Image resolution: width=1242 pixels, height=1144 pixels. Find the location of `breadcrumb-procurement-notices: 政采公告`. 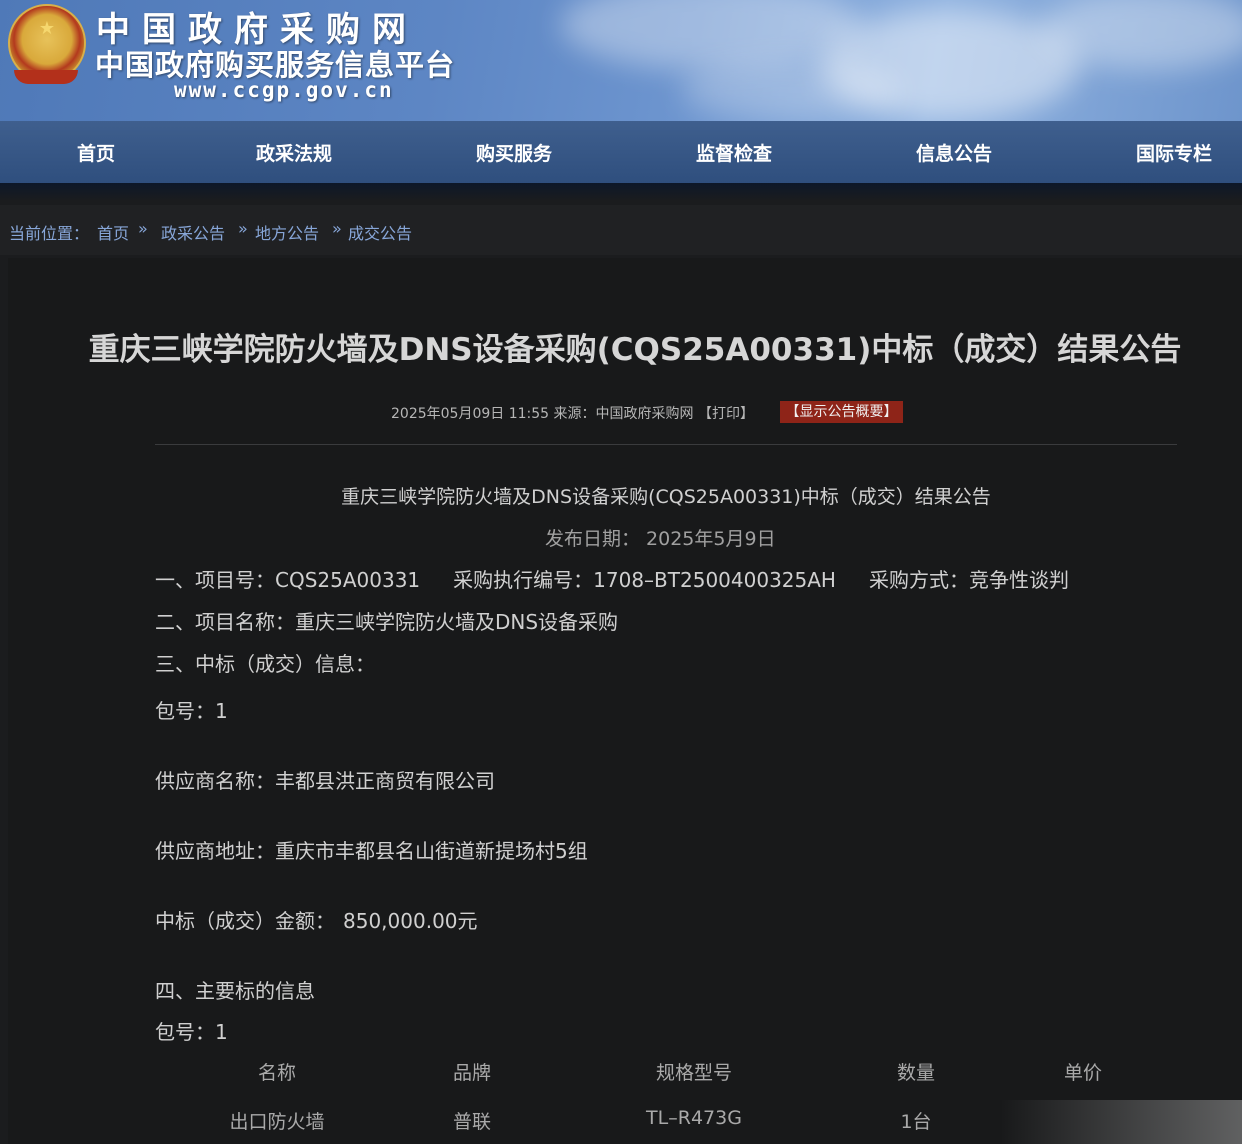

breadcrumb-procurement-notices: 政采公告 is located at coordinates (193, 232).